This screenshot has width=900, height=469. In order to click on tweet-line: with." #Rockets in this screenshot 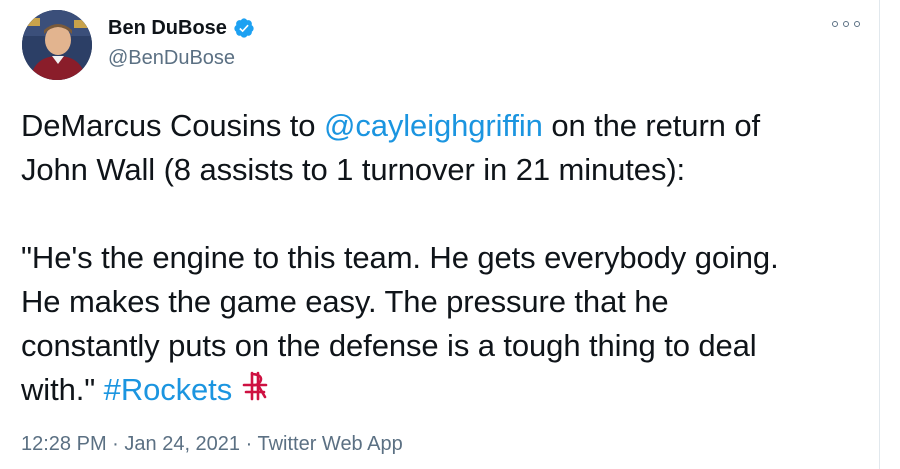, I will do `click(446, 390)`.